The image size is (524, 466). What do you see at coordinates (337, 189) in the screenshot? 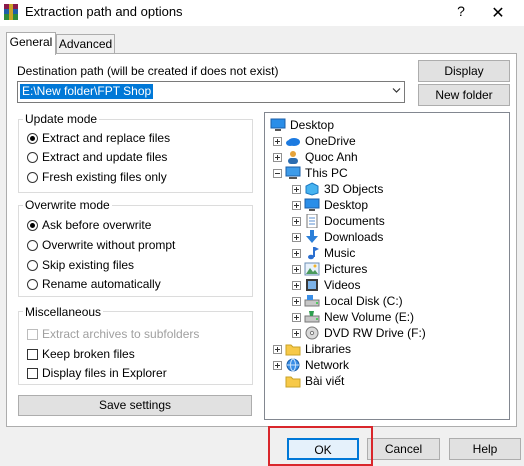
I see `tree-item-3d-objects: 3D Objects` at bounding box center [337, 189].